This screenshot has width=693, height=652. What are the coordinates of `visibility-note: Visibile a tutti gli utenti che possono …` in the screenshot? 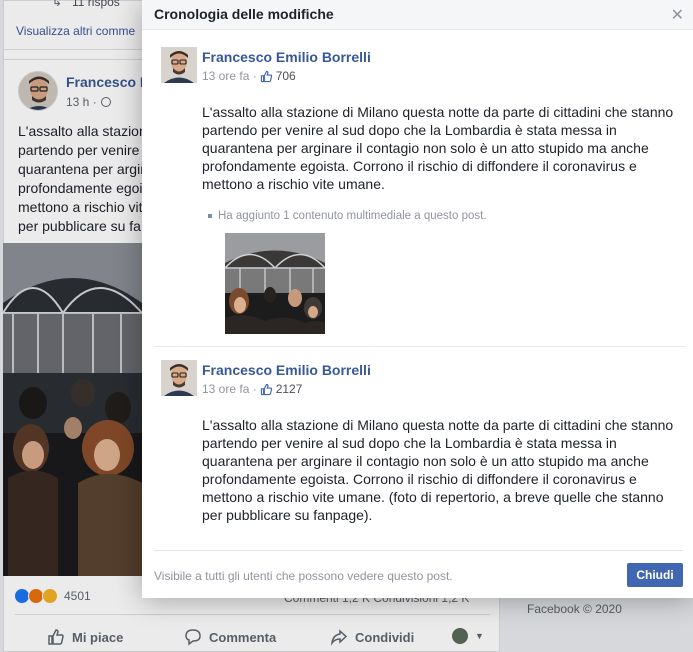 It's located at (303, 576).